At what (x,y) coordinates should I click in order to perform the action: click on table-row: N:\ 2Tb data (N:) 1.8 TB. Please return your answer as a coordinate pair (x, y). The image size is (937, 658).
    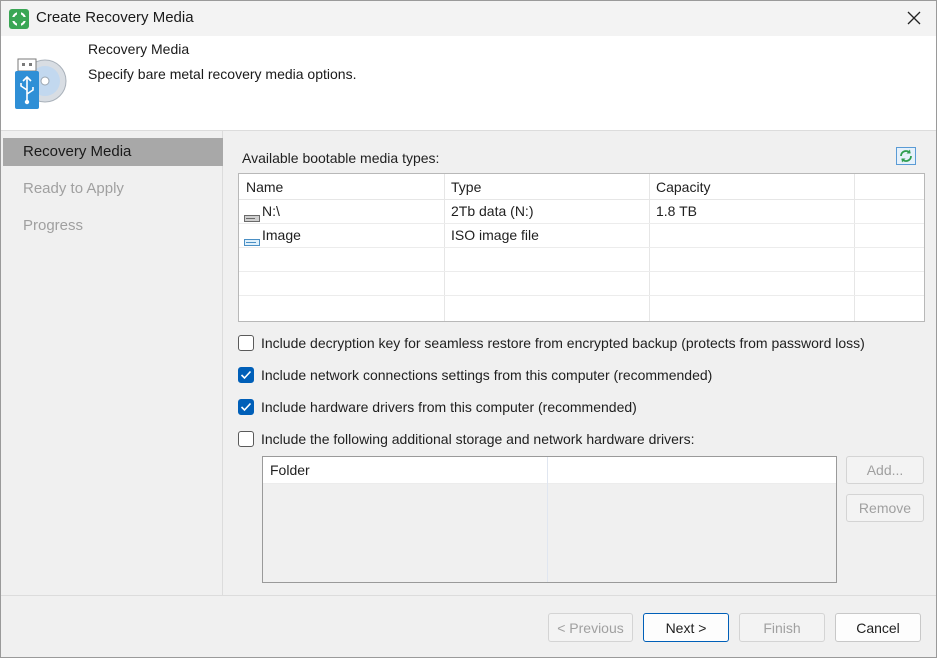
    Looking at the image, I should click on (581, 212).